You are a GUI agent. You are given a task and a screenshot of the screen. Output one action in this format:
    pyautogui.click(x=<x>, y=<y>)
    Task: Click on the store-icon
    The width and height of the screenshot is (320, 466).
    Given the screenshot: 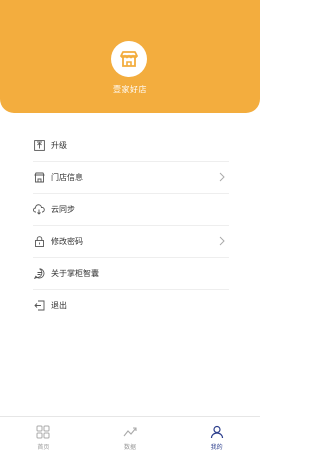 What is the action you would take?
    pyautogui.click(x=129, y=59)
    